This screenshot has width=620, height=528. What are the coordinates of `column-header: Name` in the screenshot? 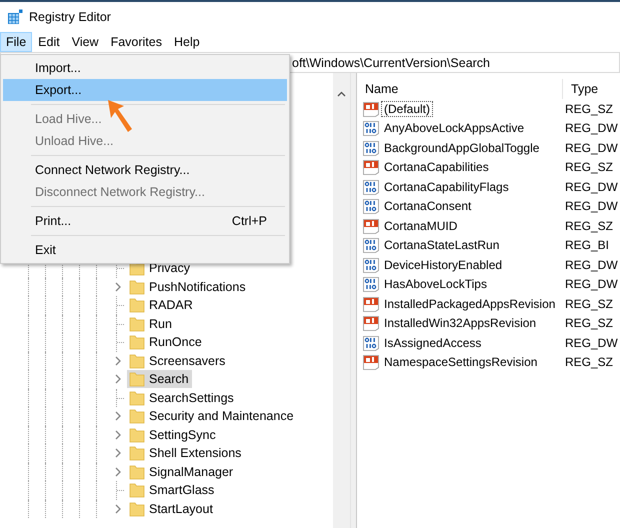 It's located at (460, 89).